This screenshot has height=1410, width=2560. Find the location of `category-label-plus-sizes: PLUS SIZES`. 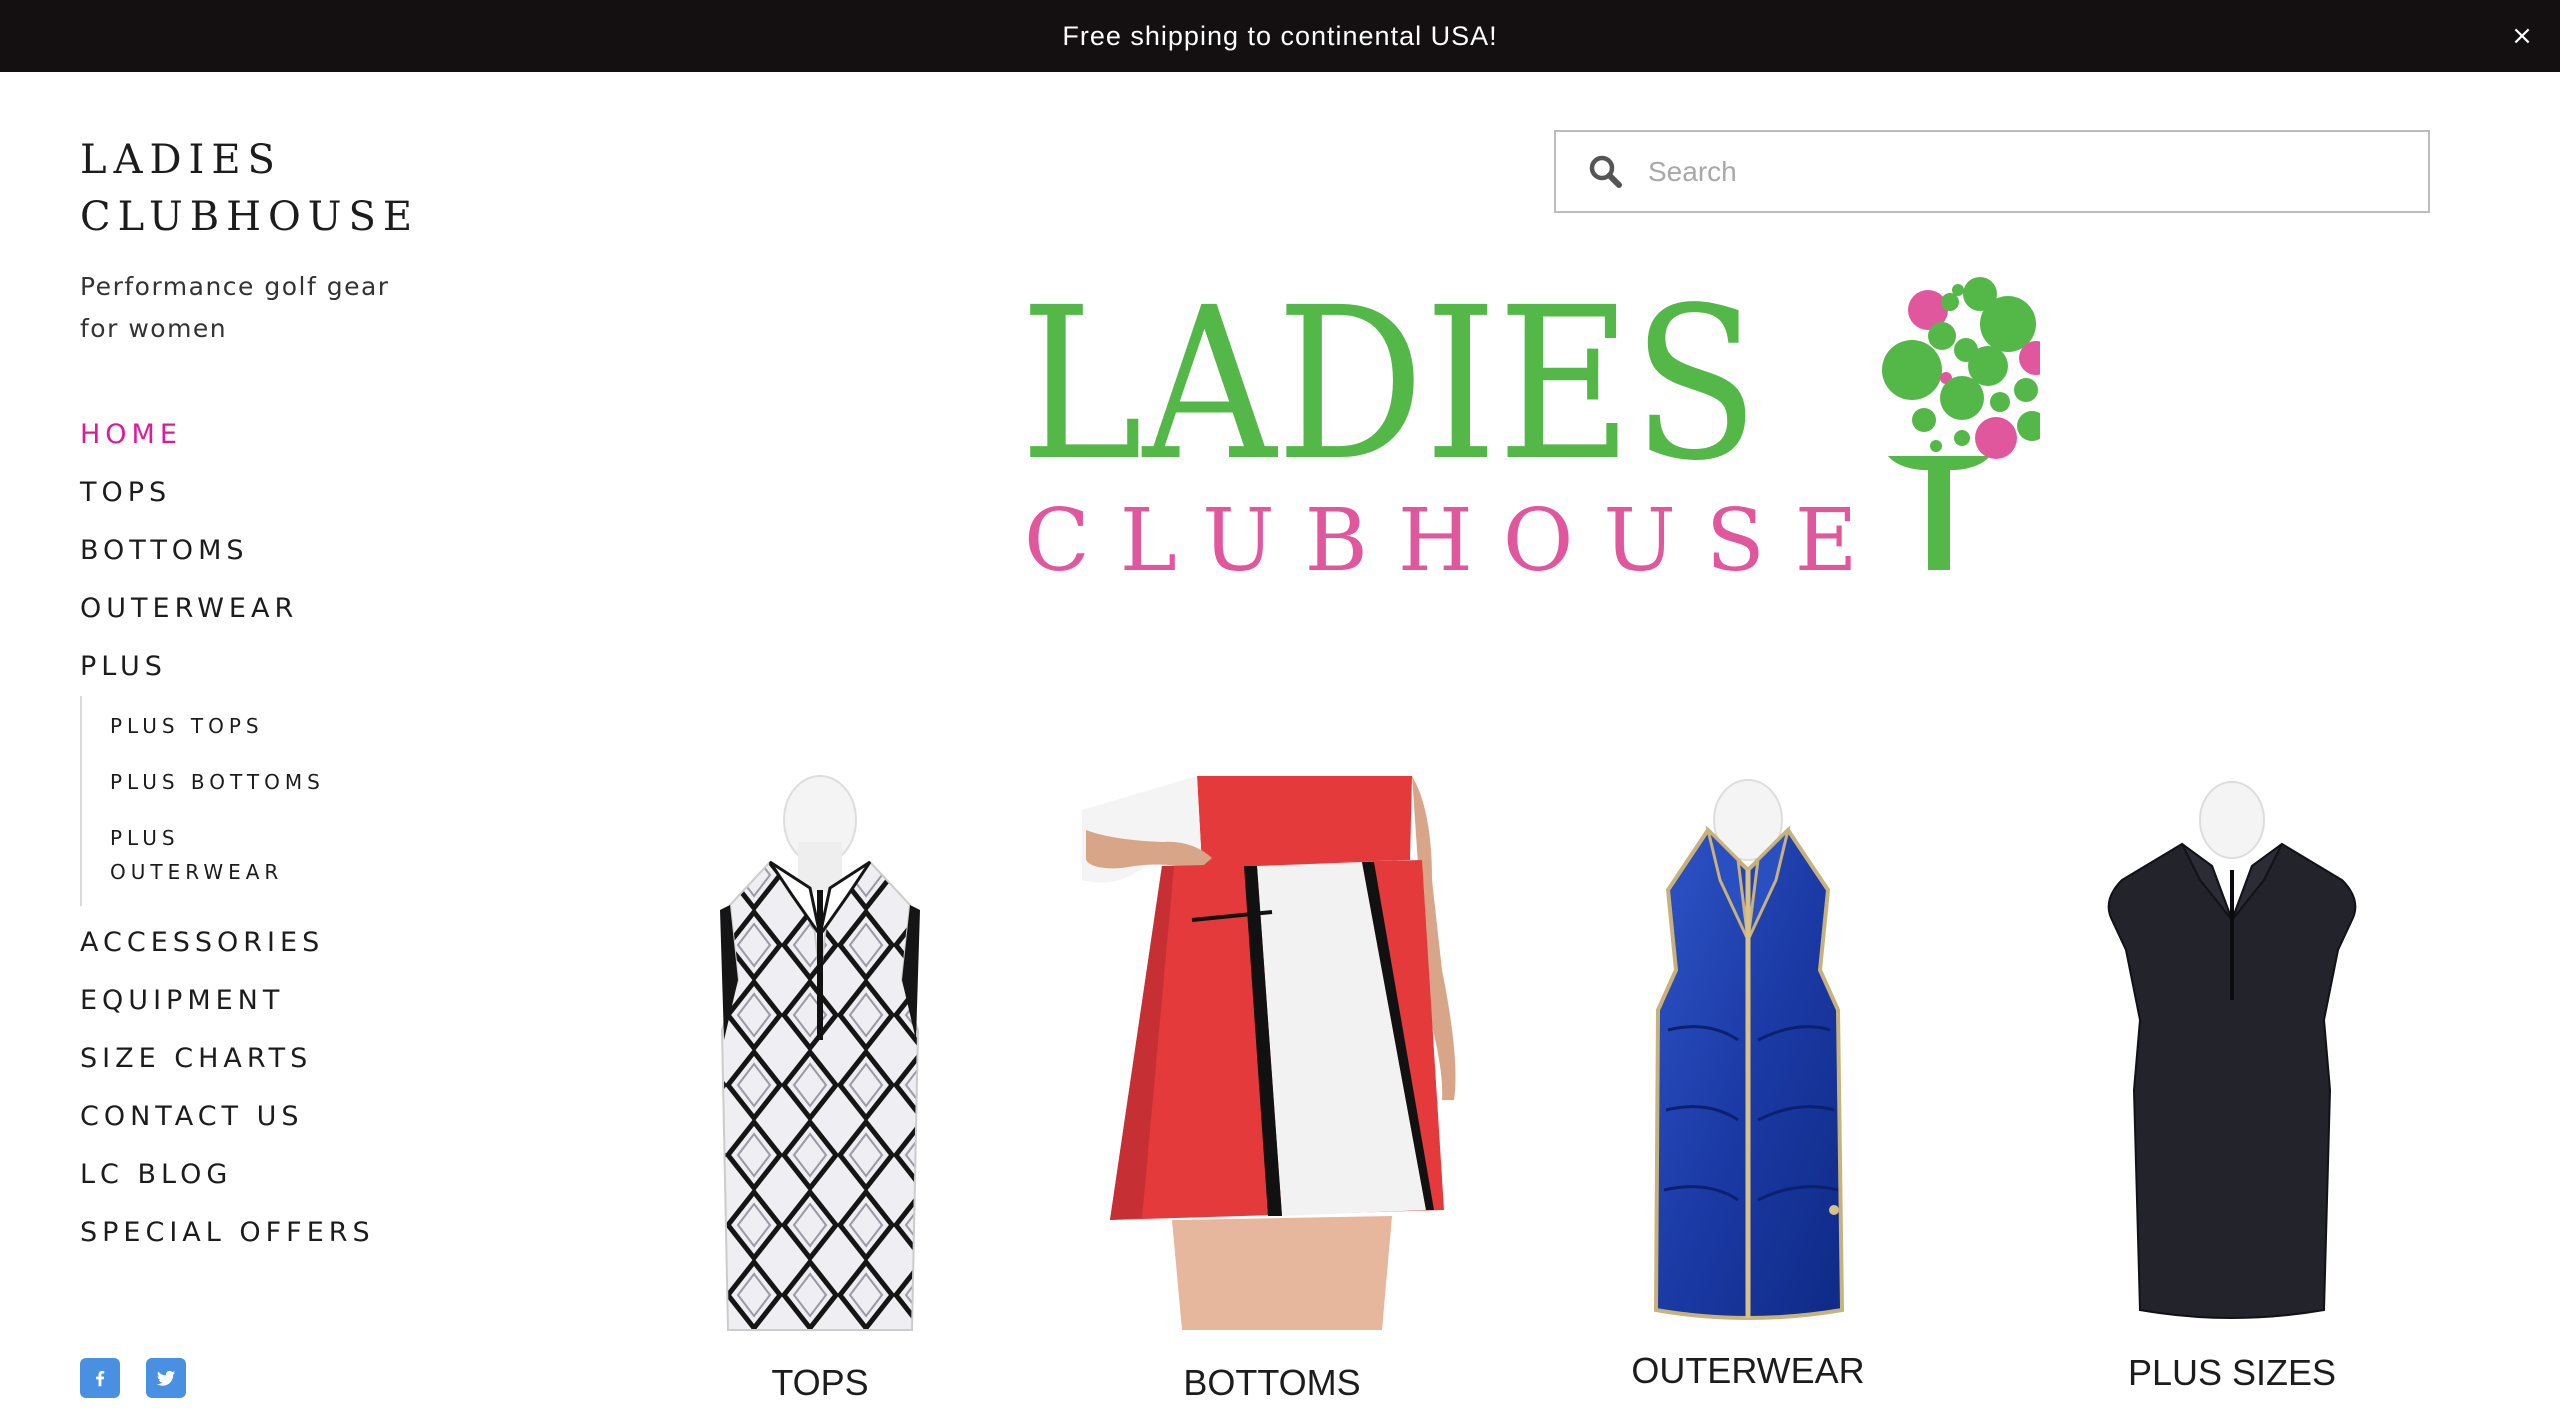

category-label-plus-sizes: PLUS SIZES is located at coordinates (2232, 1373).